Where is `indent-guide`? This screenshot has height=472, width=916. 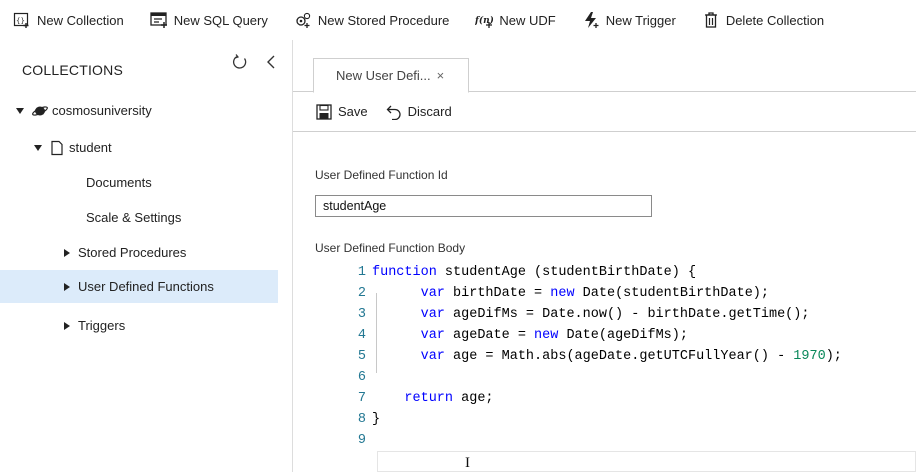
indent-guide is located at coordinates (376, 333).